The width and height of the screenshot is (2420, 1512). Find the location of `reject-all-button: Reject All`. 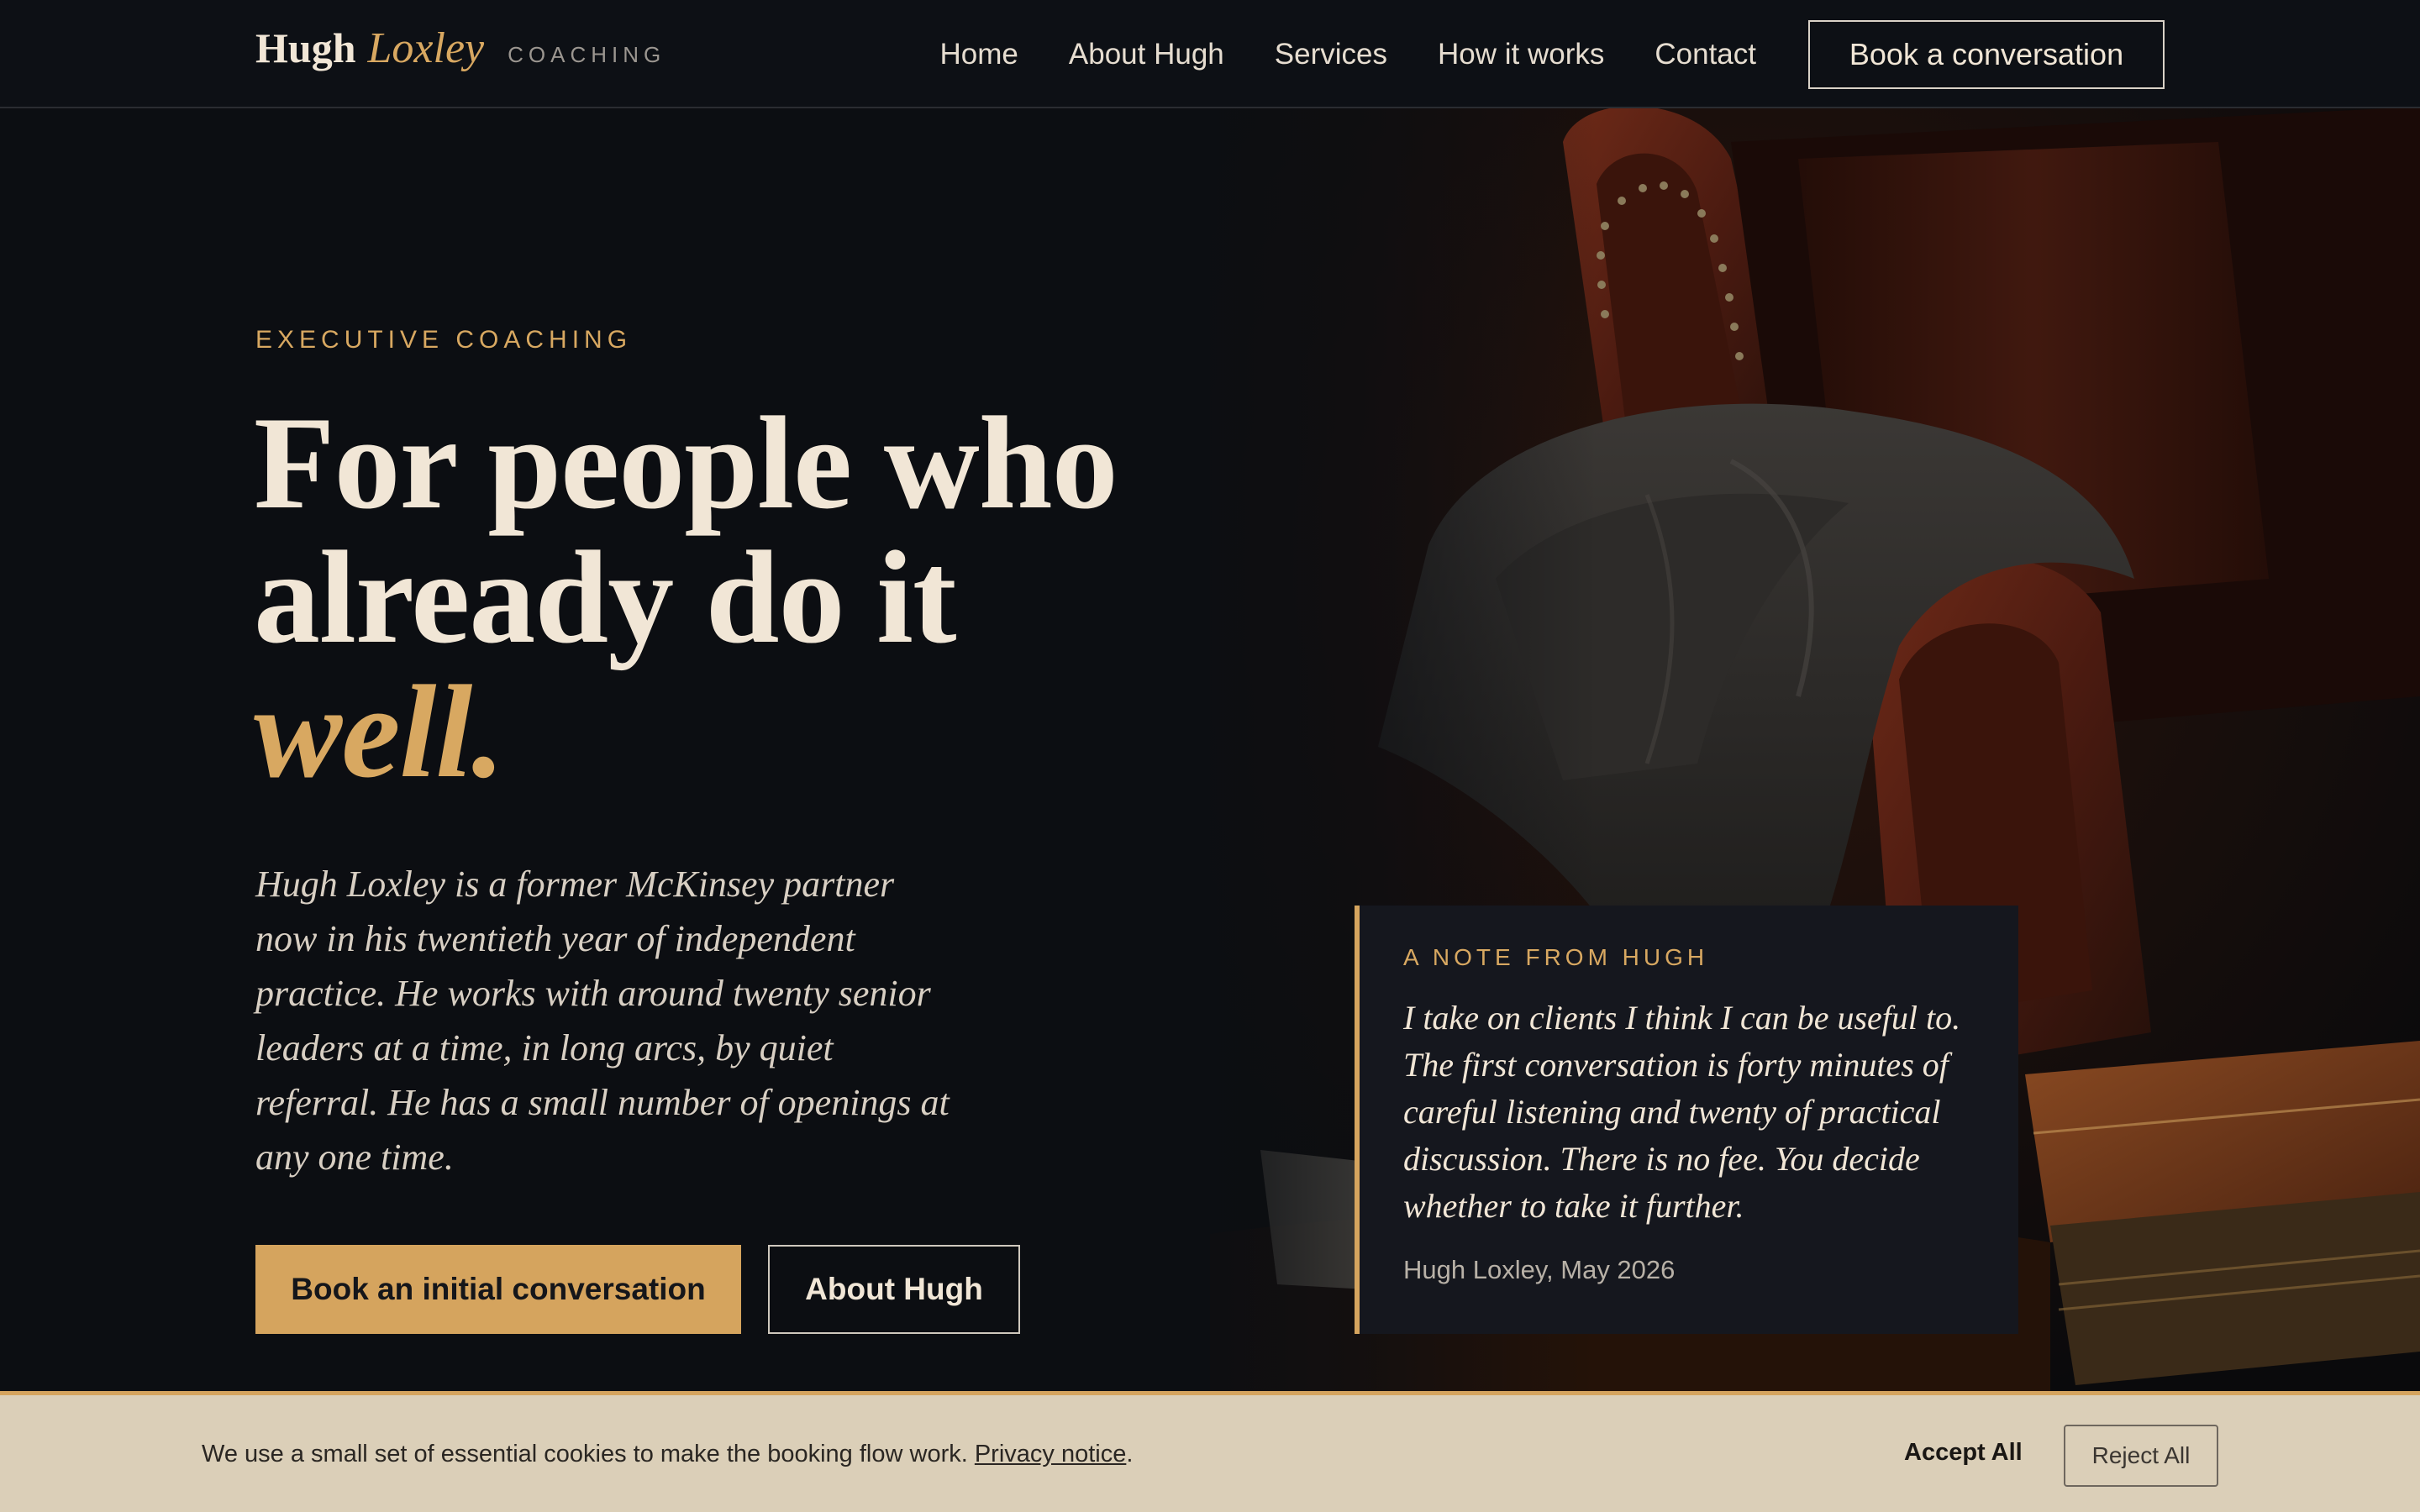

reject-all-button: Reject All is located at coordinates (2141, 1456).